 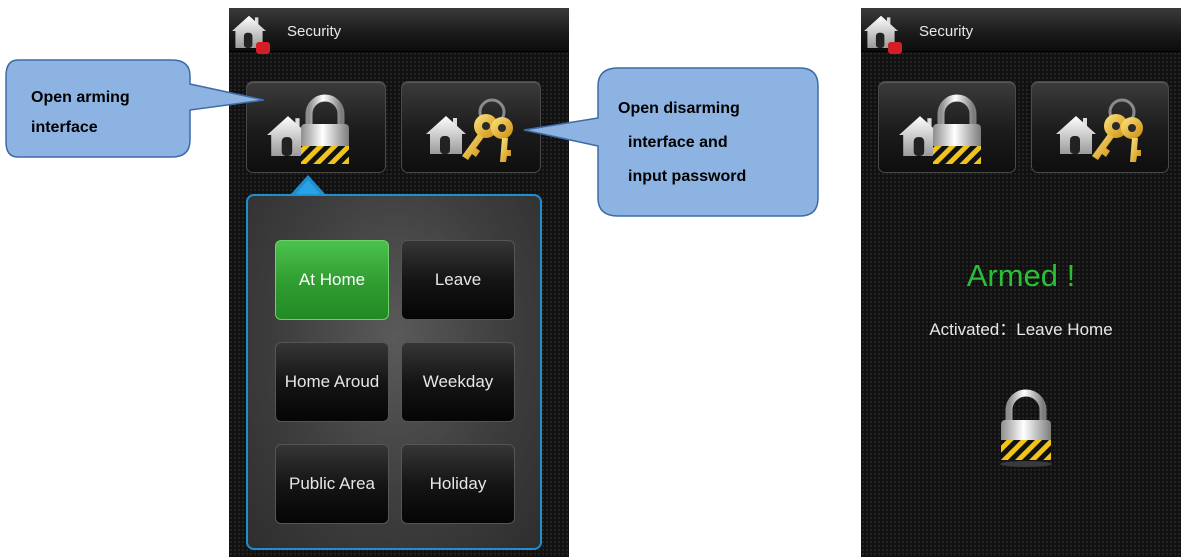 I want to click on arming-callout-text: Open arming interface, so click(x=80, y=113).